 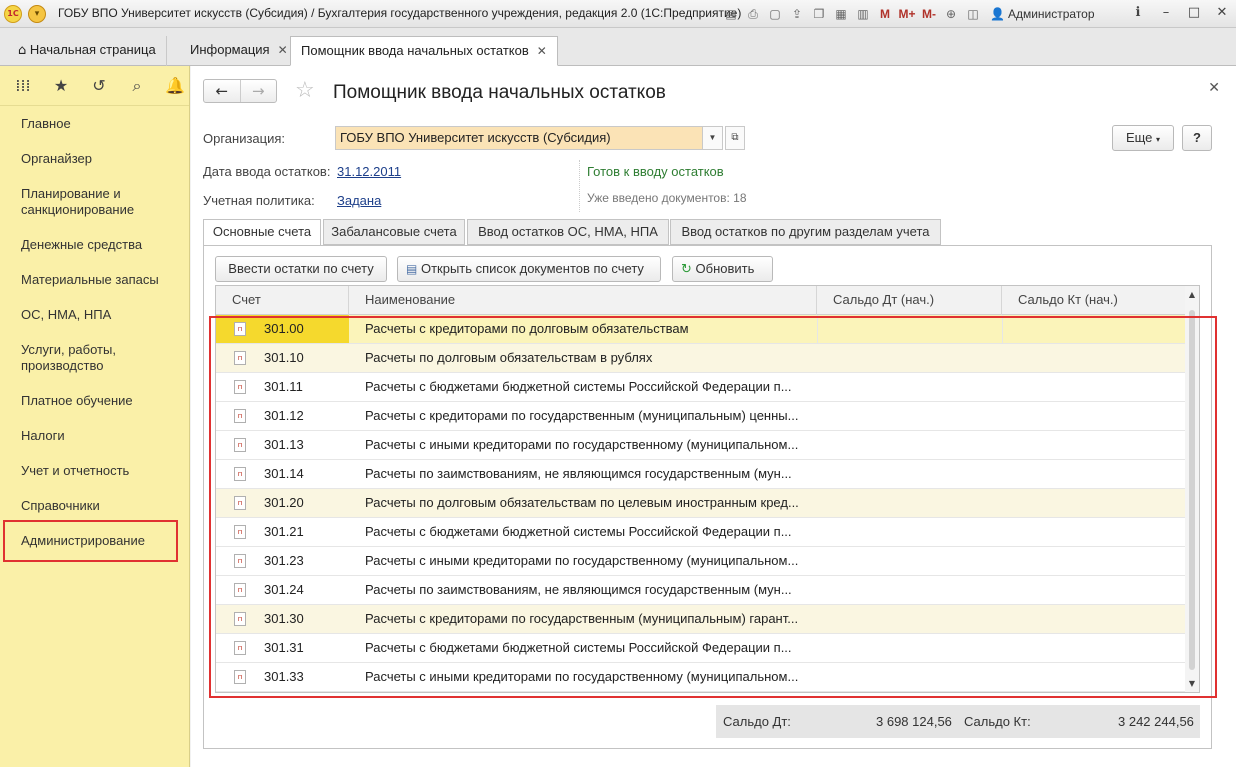 I want to click on divider, so click(x=579, y=186).